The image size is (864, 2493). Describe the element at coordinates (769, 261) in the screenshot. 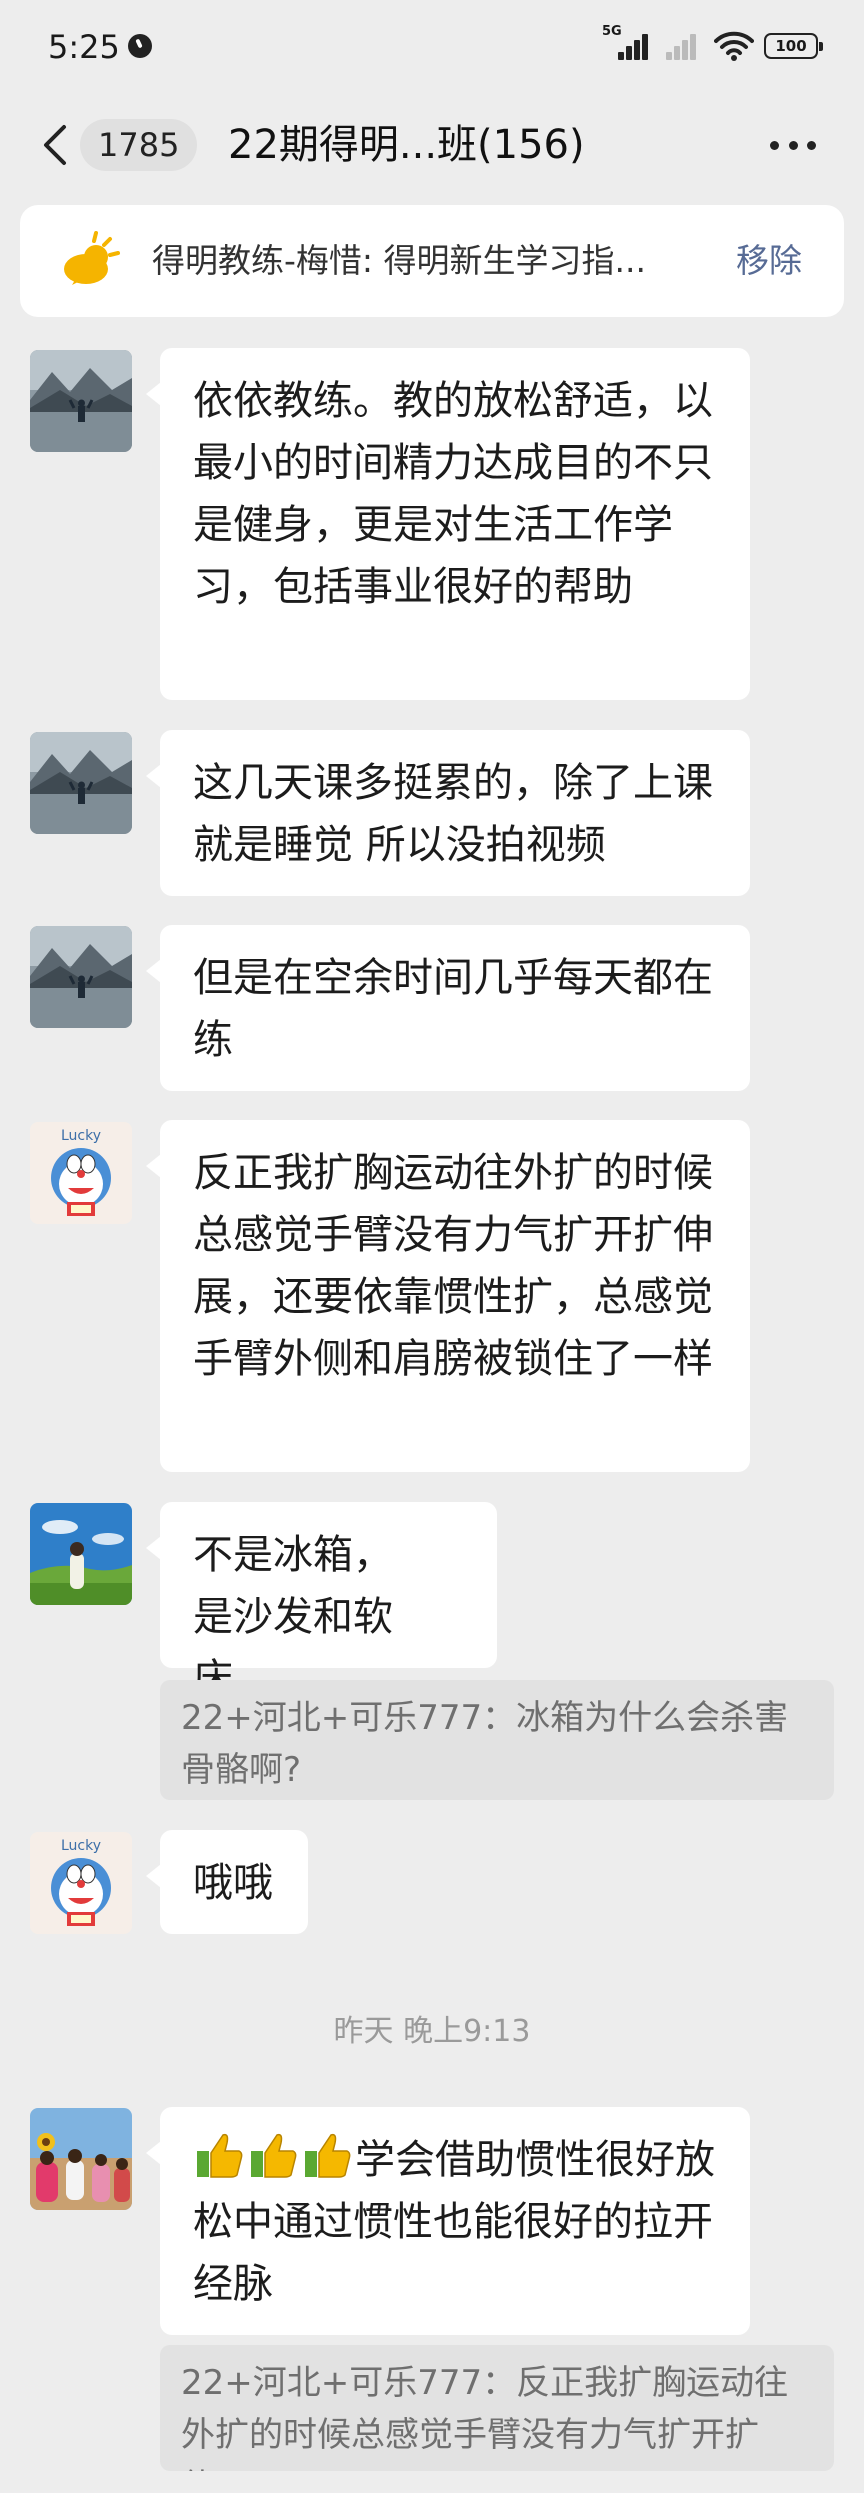

I see `remove-button: 移除` at that location.